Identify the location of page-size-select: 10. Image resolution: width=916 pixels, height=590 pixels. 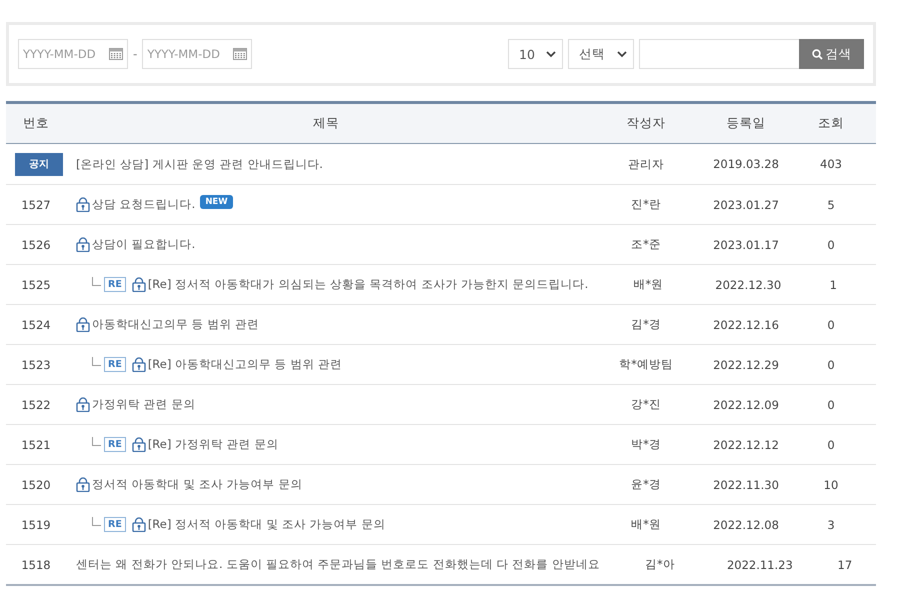
(535, 54).